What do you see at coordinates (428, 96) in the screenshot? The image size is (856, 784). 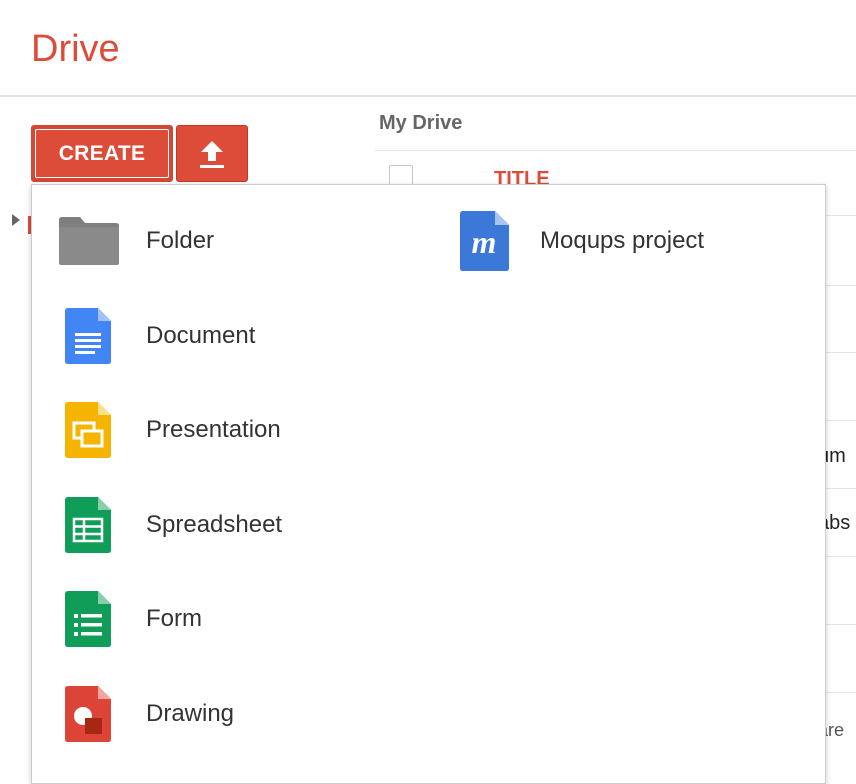 I see `header-divider` at bounding box center [428, 96].